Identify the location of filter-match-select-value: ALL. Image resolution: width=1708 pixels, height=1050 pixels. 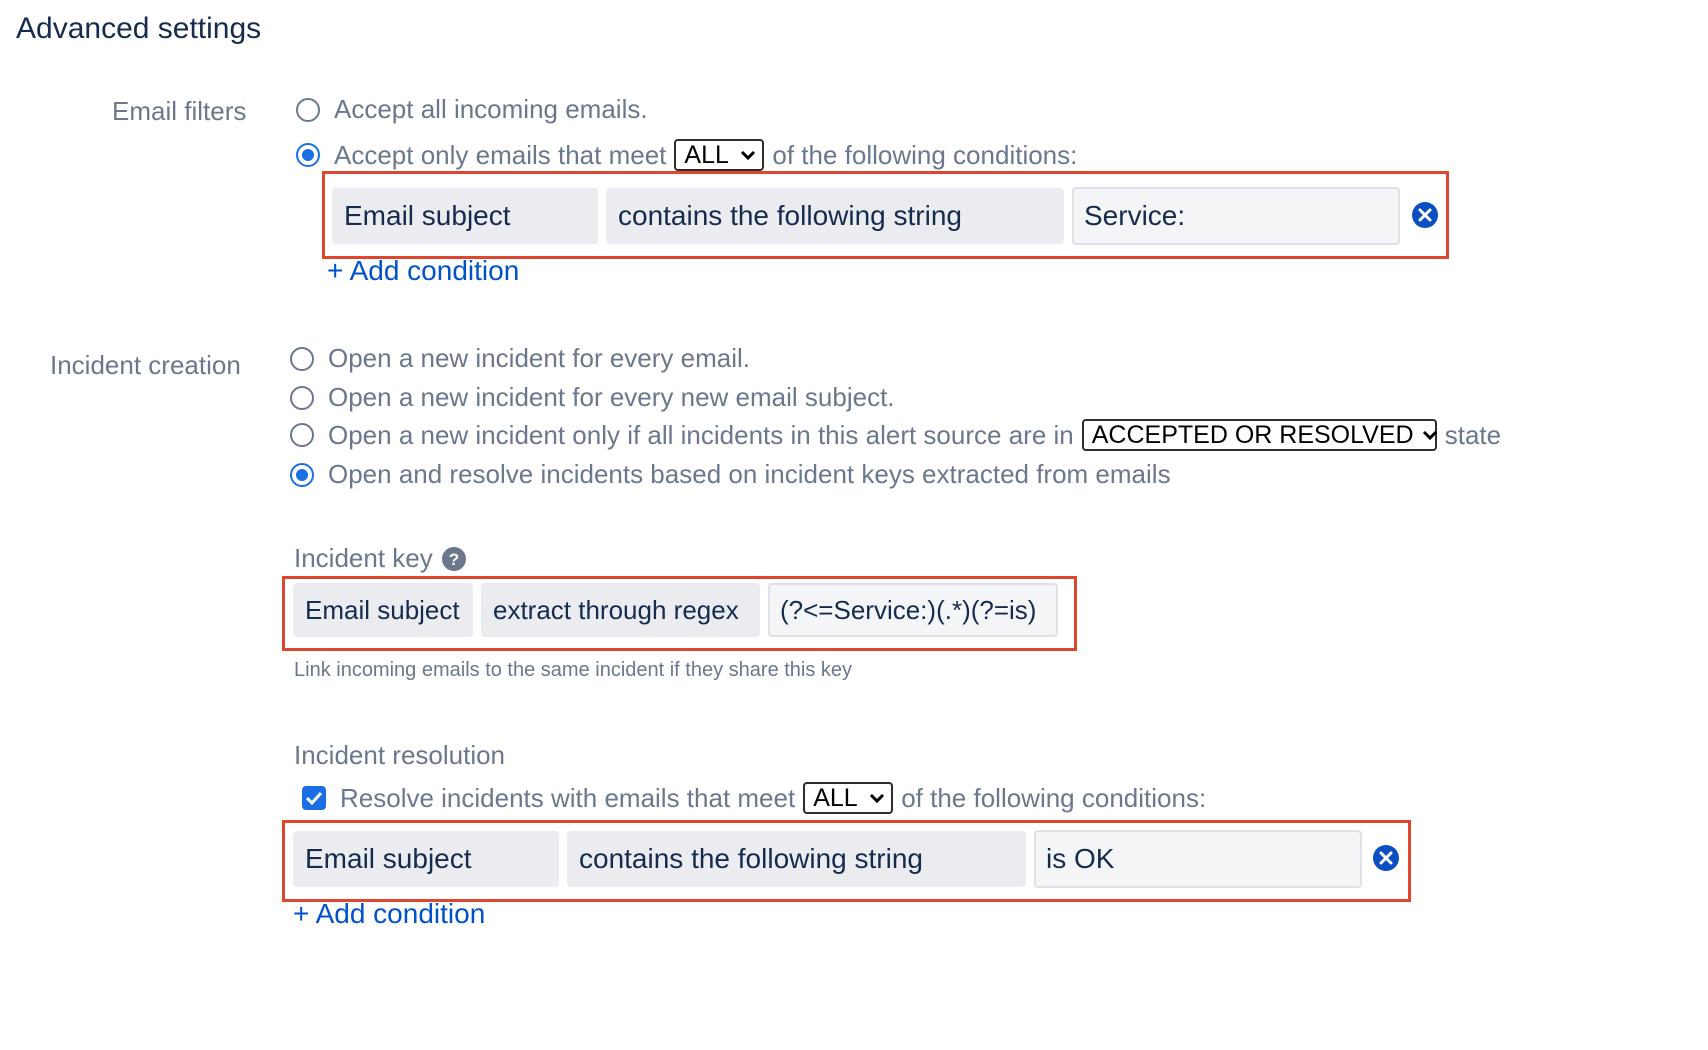
(706, 154).